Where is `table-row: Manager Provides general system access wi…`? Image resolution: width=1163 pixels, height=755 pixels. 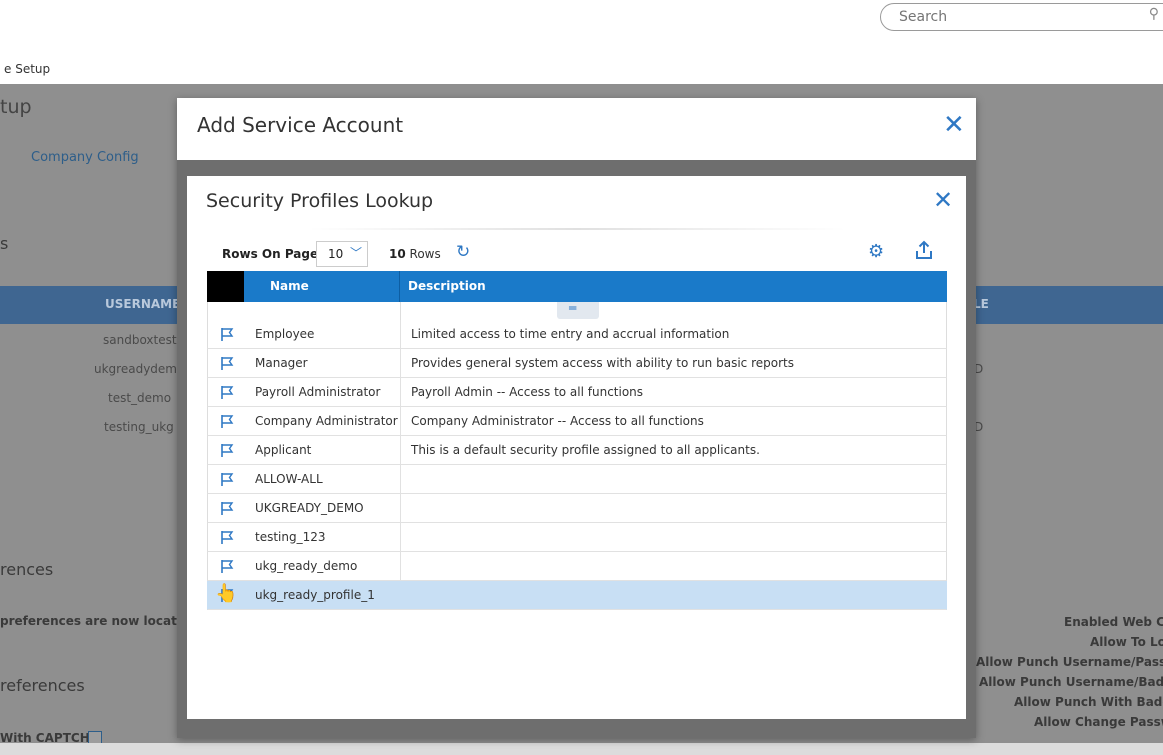 table-row: Manager Provides general system access wi… is located at coordinates (577, 363).